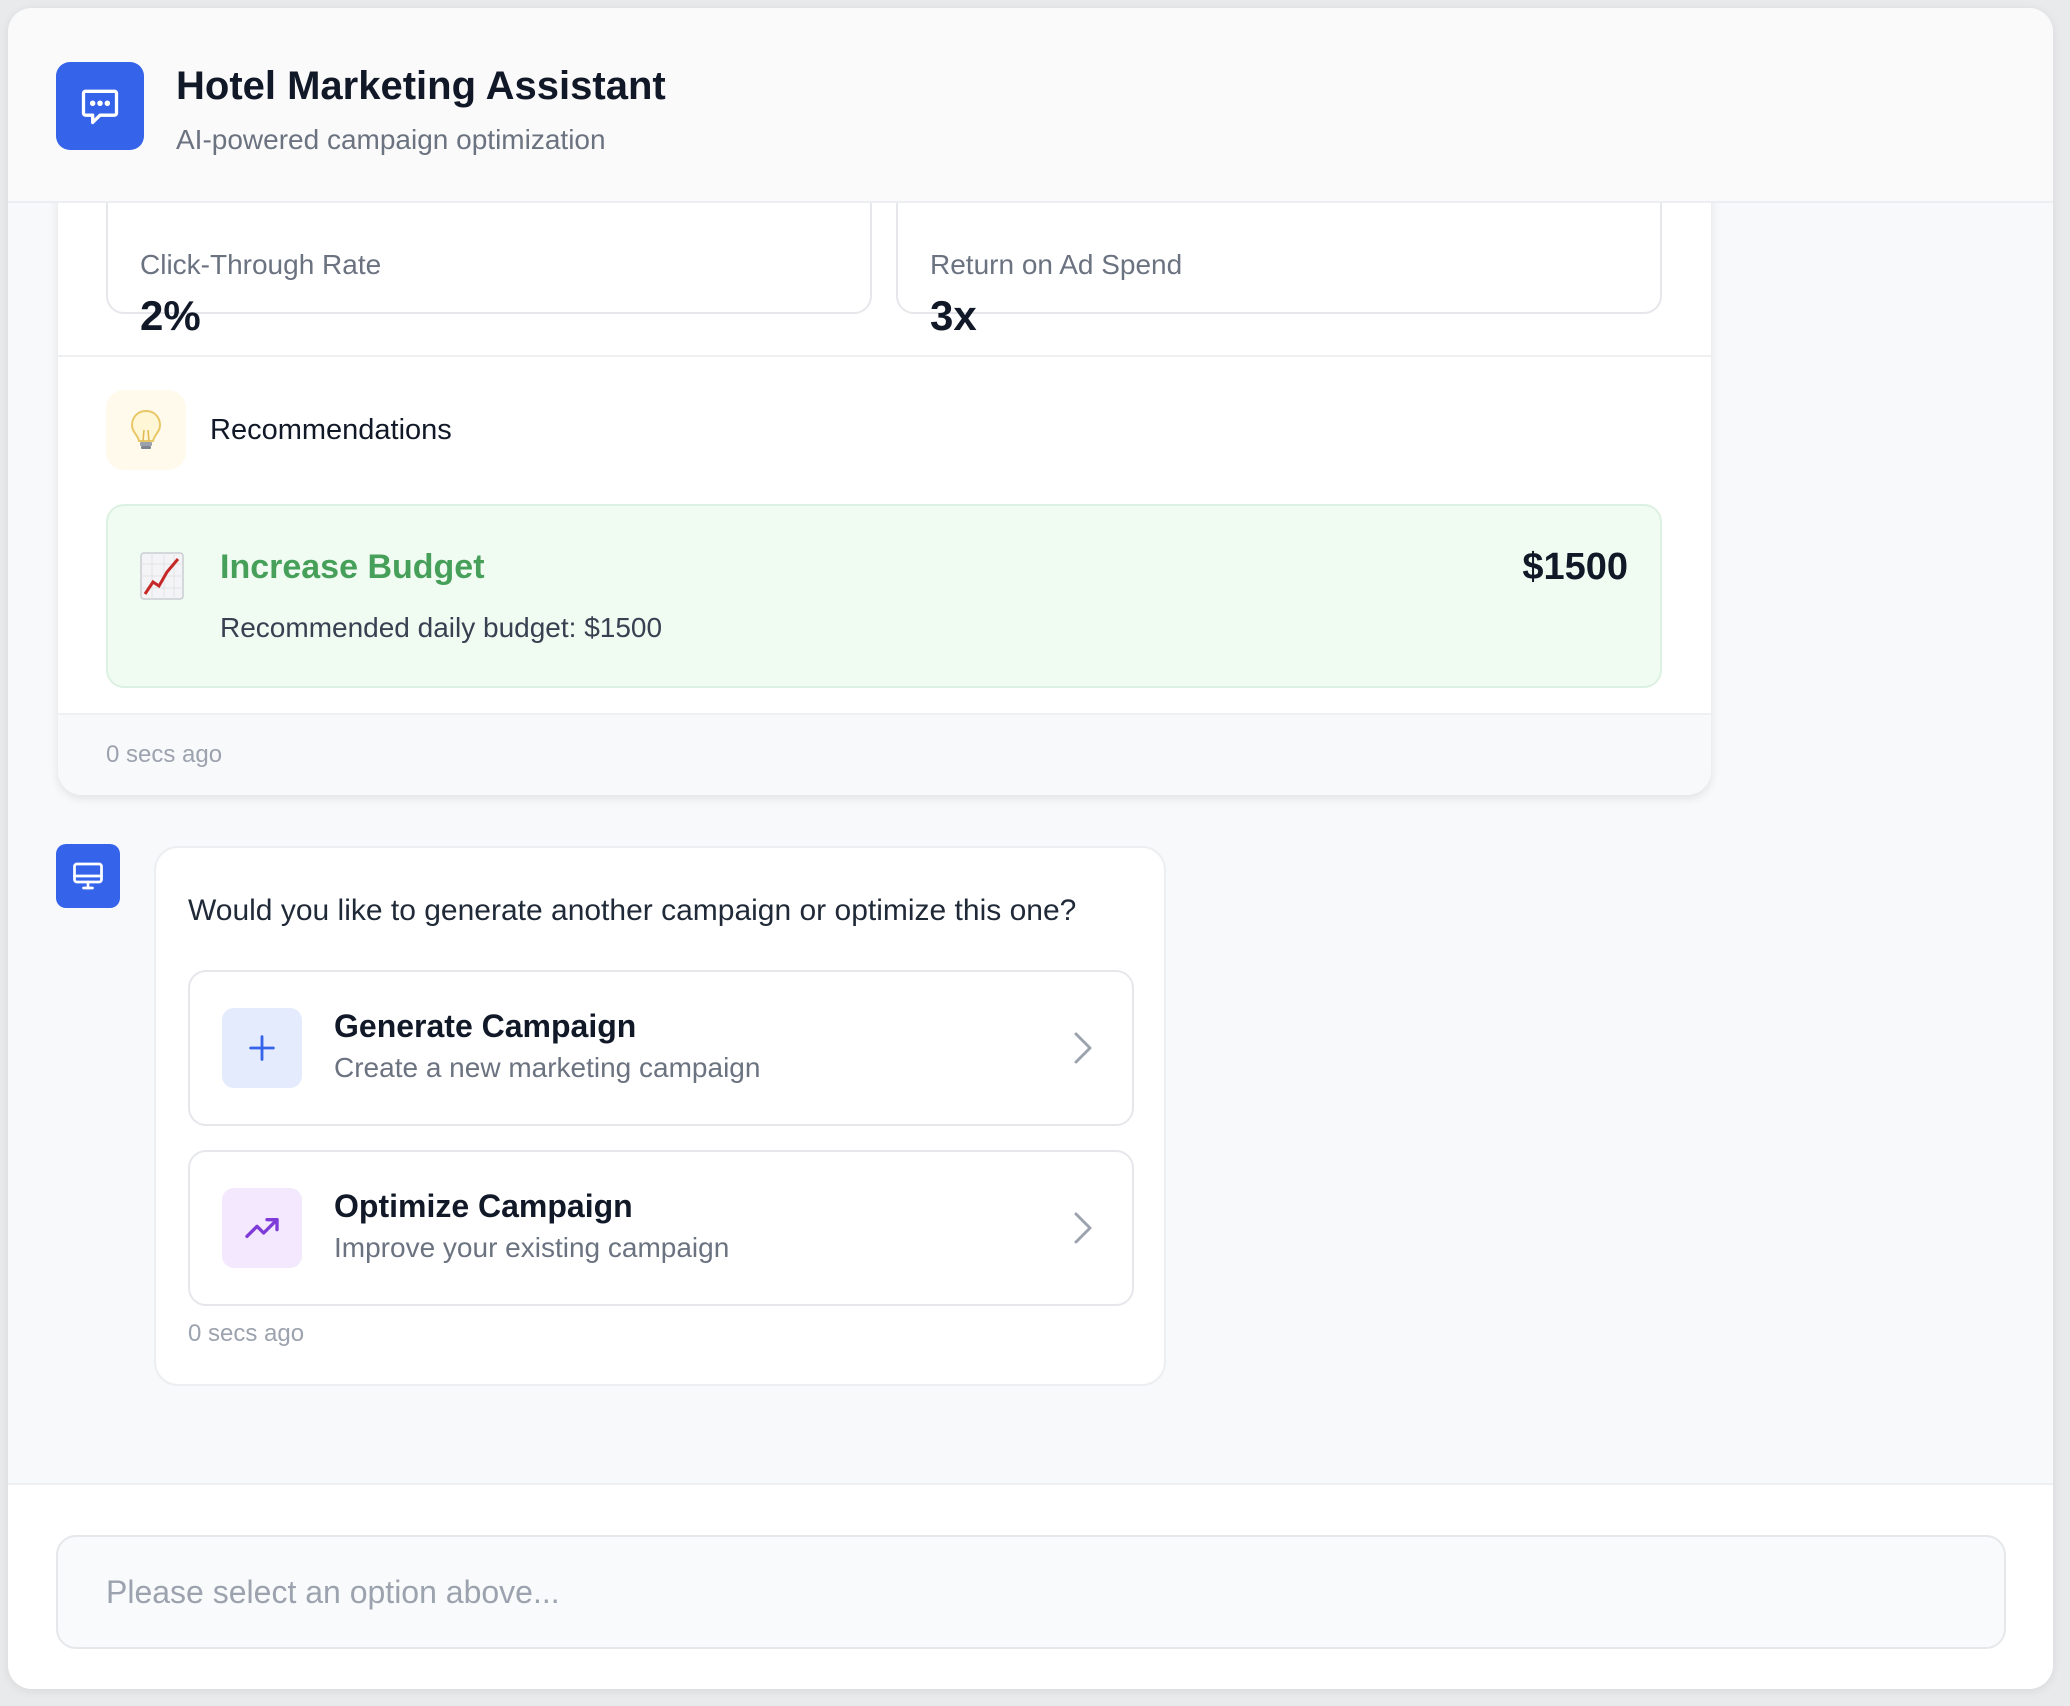 Image resolution: width=2070 pixels, height=1706 pixels. What do you see at coordinates (1056, 264) in the screenshot?
I see `metric-label: Return on Ad Spend` at bounding box center [1056, 264].